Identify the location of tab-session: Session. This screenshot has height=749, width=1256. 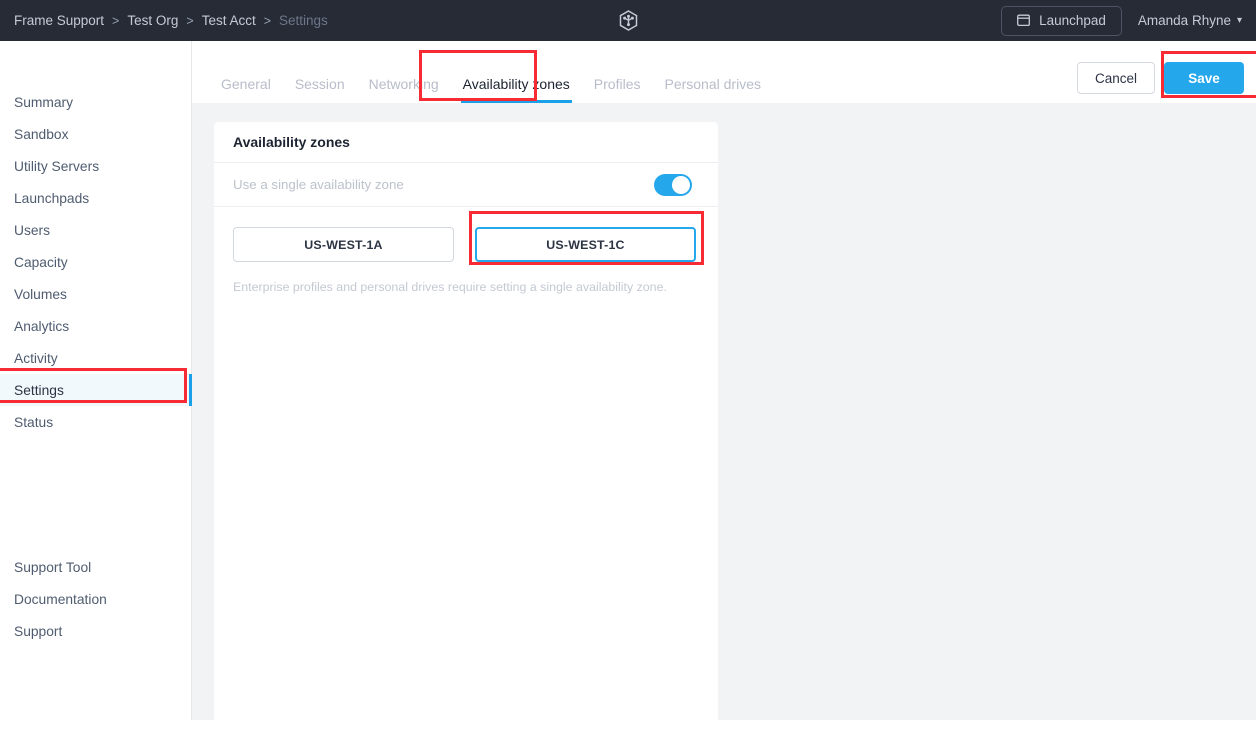
(320, 89).